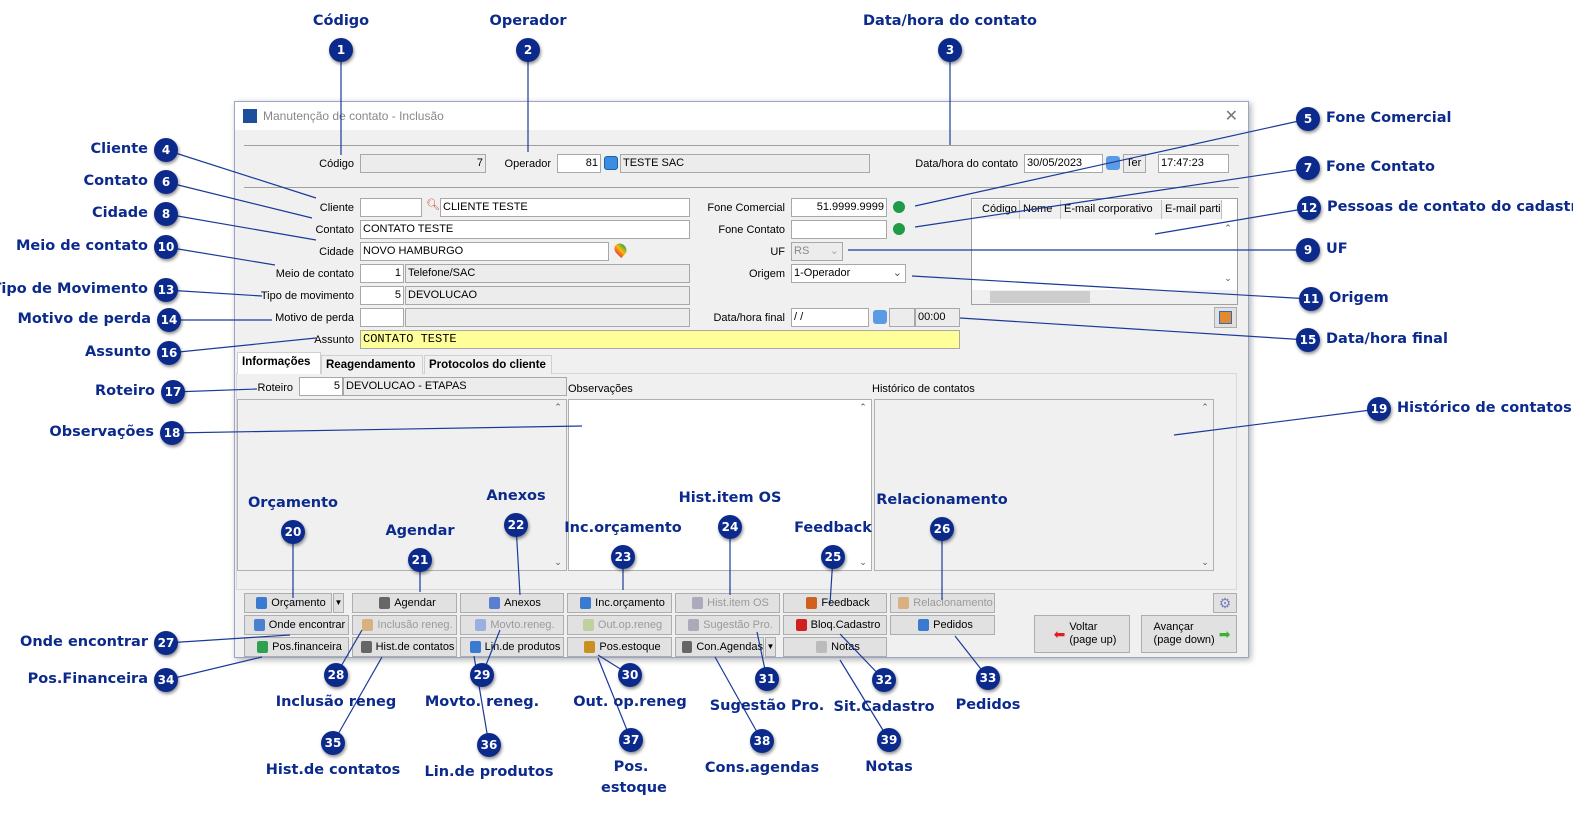 This screenshot has height=817, width=1573. What do you see at coordinates (166, 150) in the screenshot?
I see `callout-badge: 4` at bounding box center [166, 150].